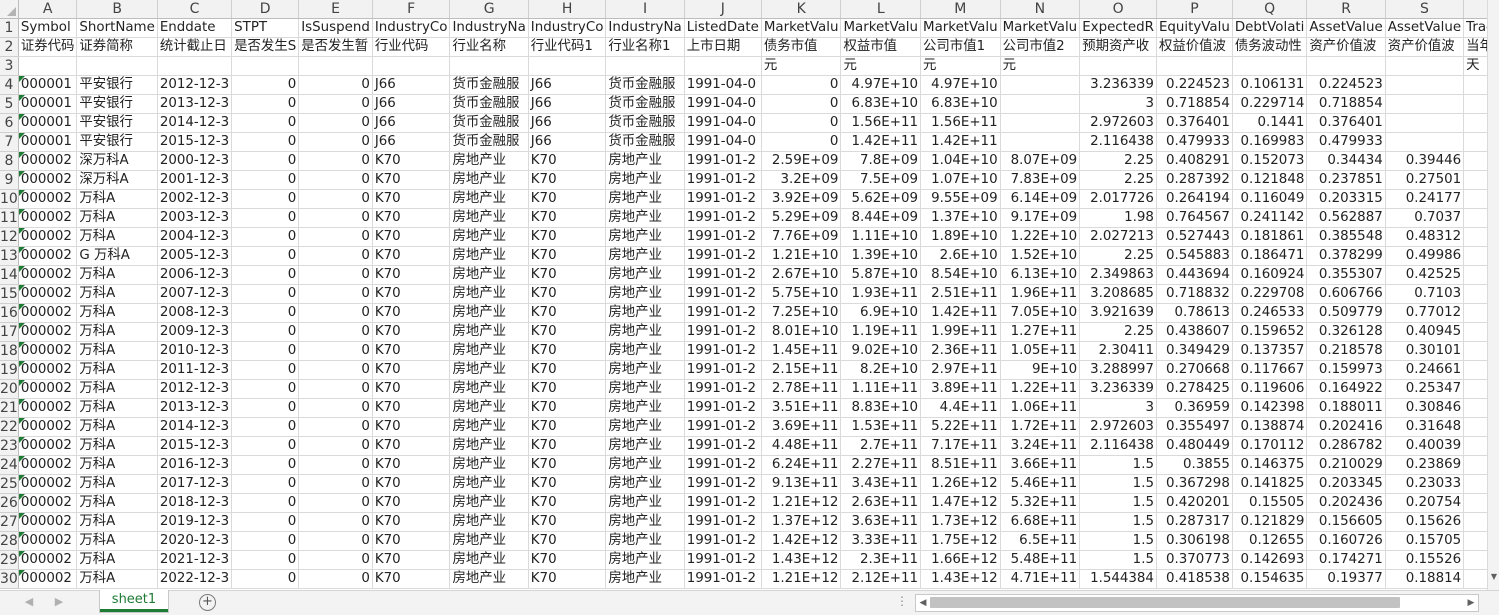 Image resolution: width=1499 pixels, height=615 pixels. I want to click on cell-i15: 房地产业, so click(645, 294).